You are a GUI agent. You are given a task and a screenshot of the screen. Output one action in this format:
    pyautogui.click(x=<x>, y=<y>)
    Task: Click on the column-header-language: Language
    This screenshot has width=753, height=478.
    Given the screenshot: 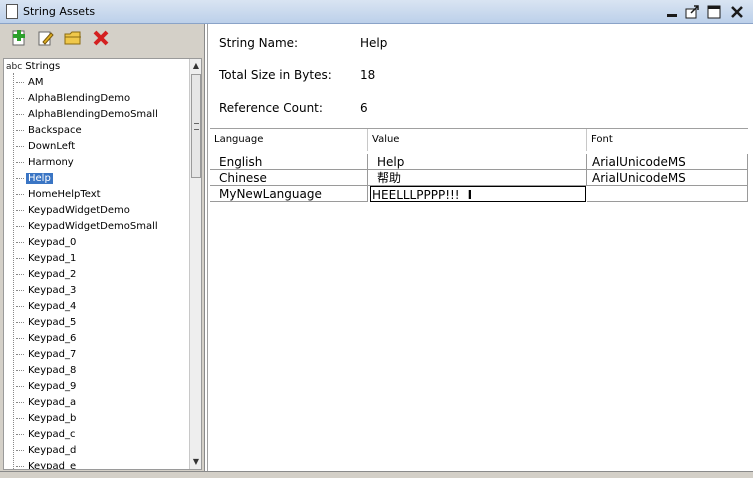 What is the action you would take?
    pyautogui.click(x=289, y=140)
    